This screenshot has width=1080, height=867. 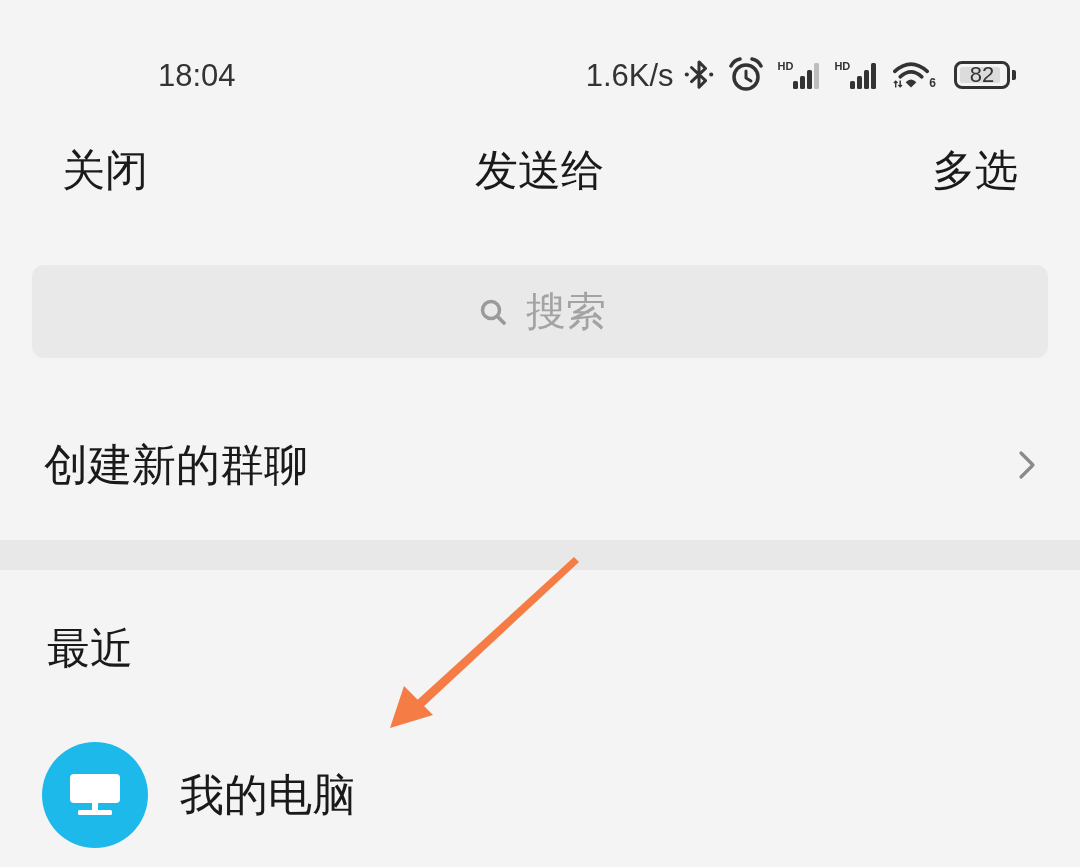 What do you see at coordinates (932, 83) in the screenshot?
I see `wifi-standard-label: 6` at bounding box center [932, 83].